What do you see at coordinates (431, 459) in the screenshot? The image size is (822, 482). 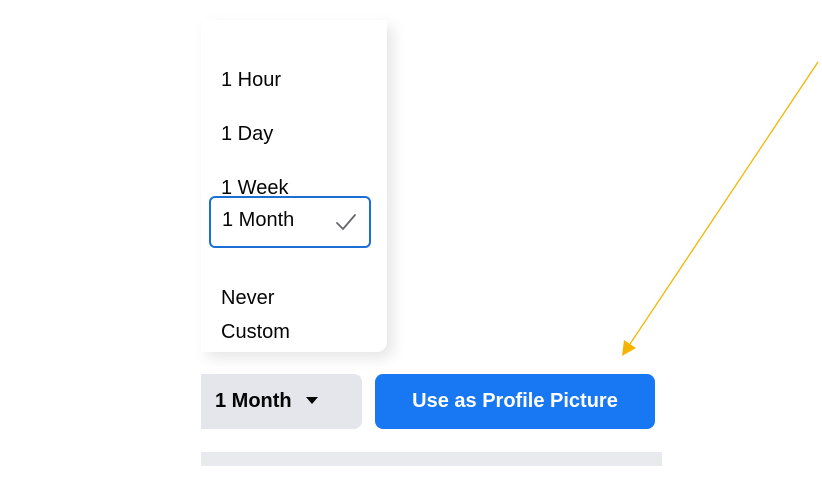 I see `panel-bottom-strip` at bounding box center [431, 459].